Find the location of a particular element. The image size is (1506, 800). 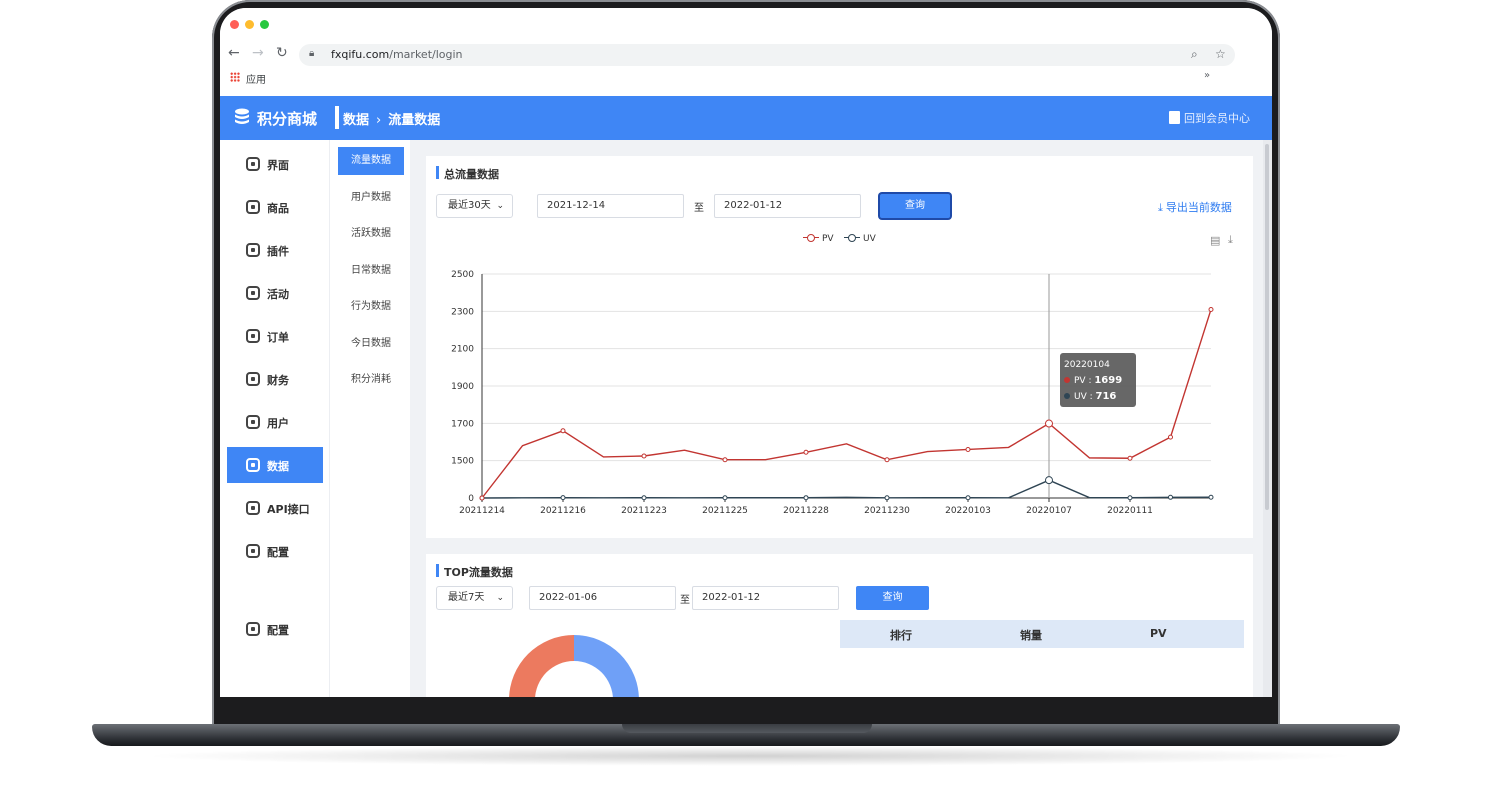

star-icon: ☆ is located at coordinates (1220, 54).